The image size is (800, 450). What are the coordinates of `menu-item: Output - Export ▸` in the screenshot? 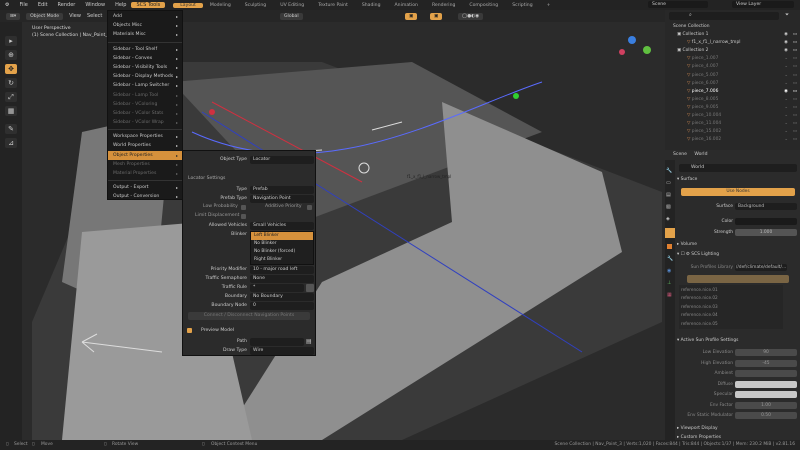 It's located at (145, 187).